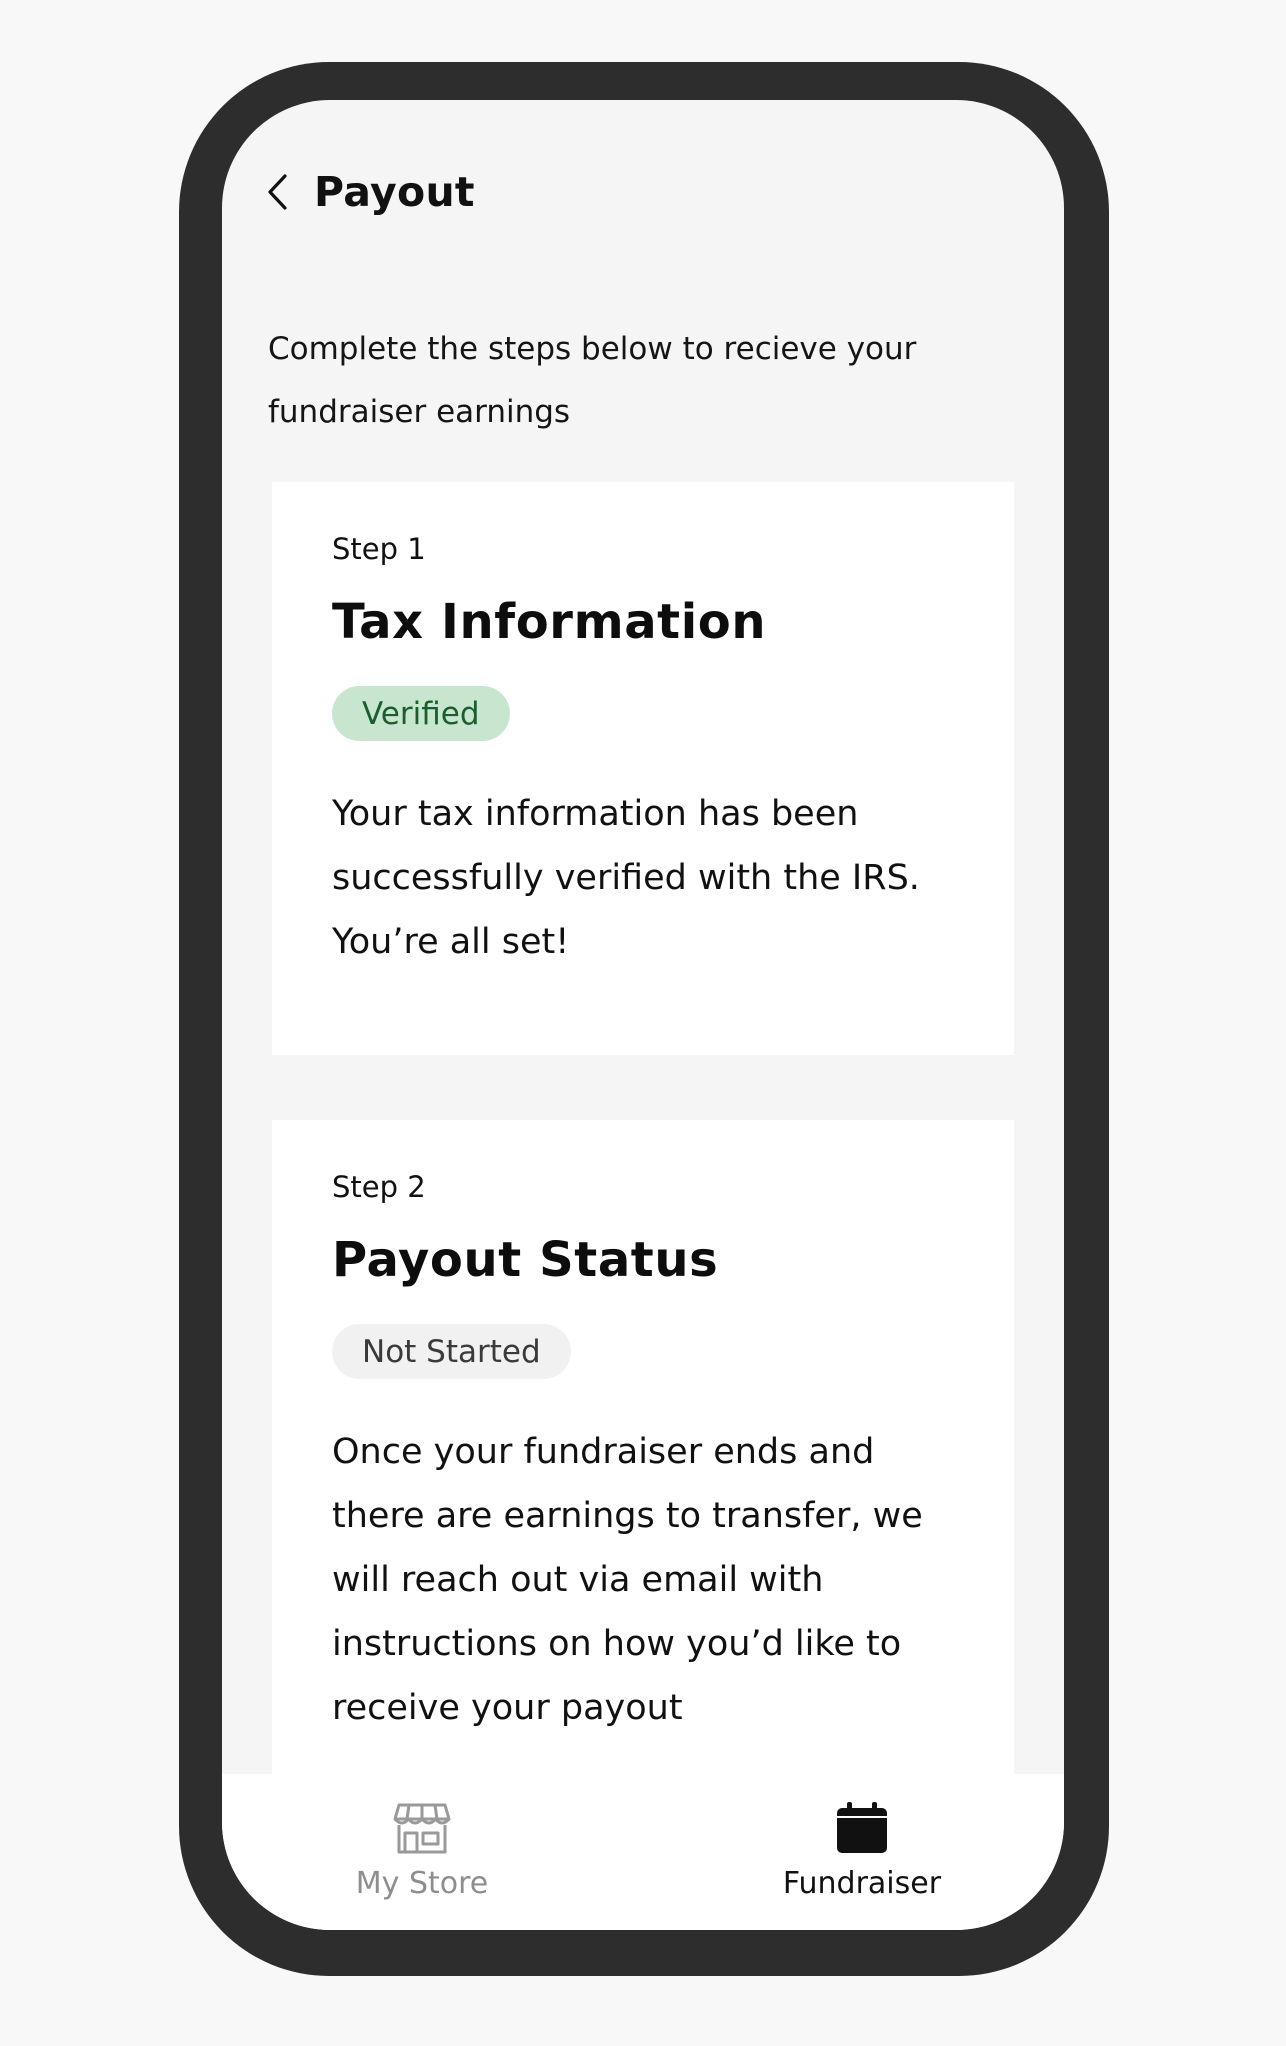 Image resolution: width=1286 pixels, height=2046 pixels. What do you see at coordinates (379, 549) in the screenshot?
I see `step-label: Step 1` at bounding box center [379, 549].